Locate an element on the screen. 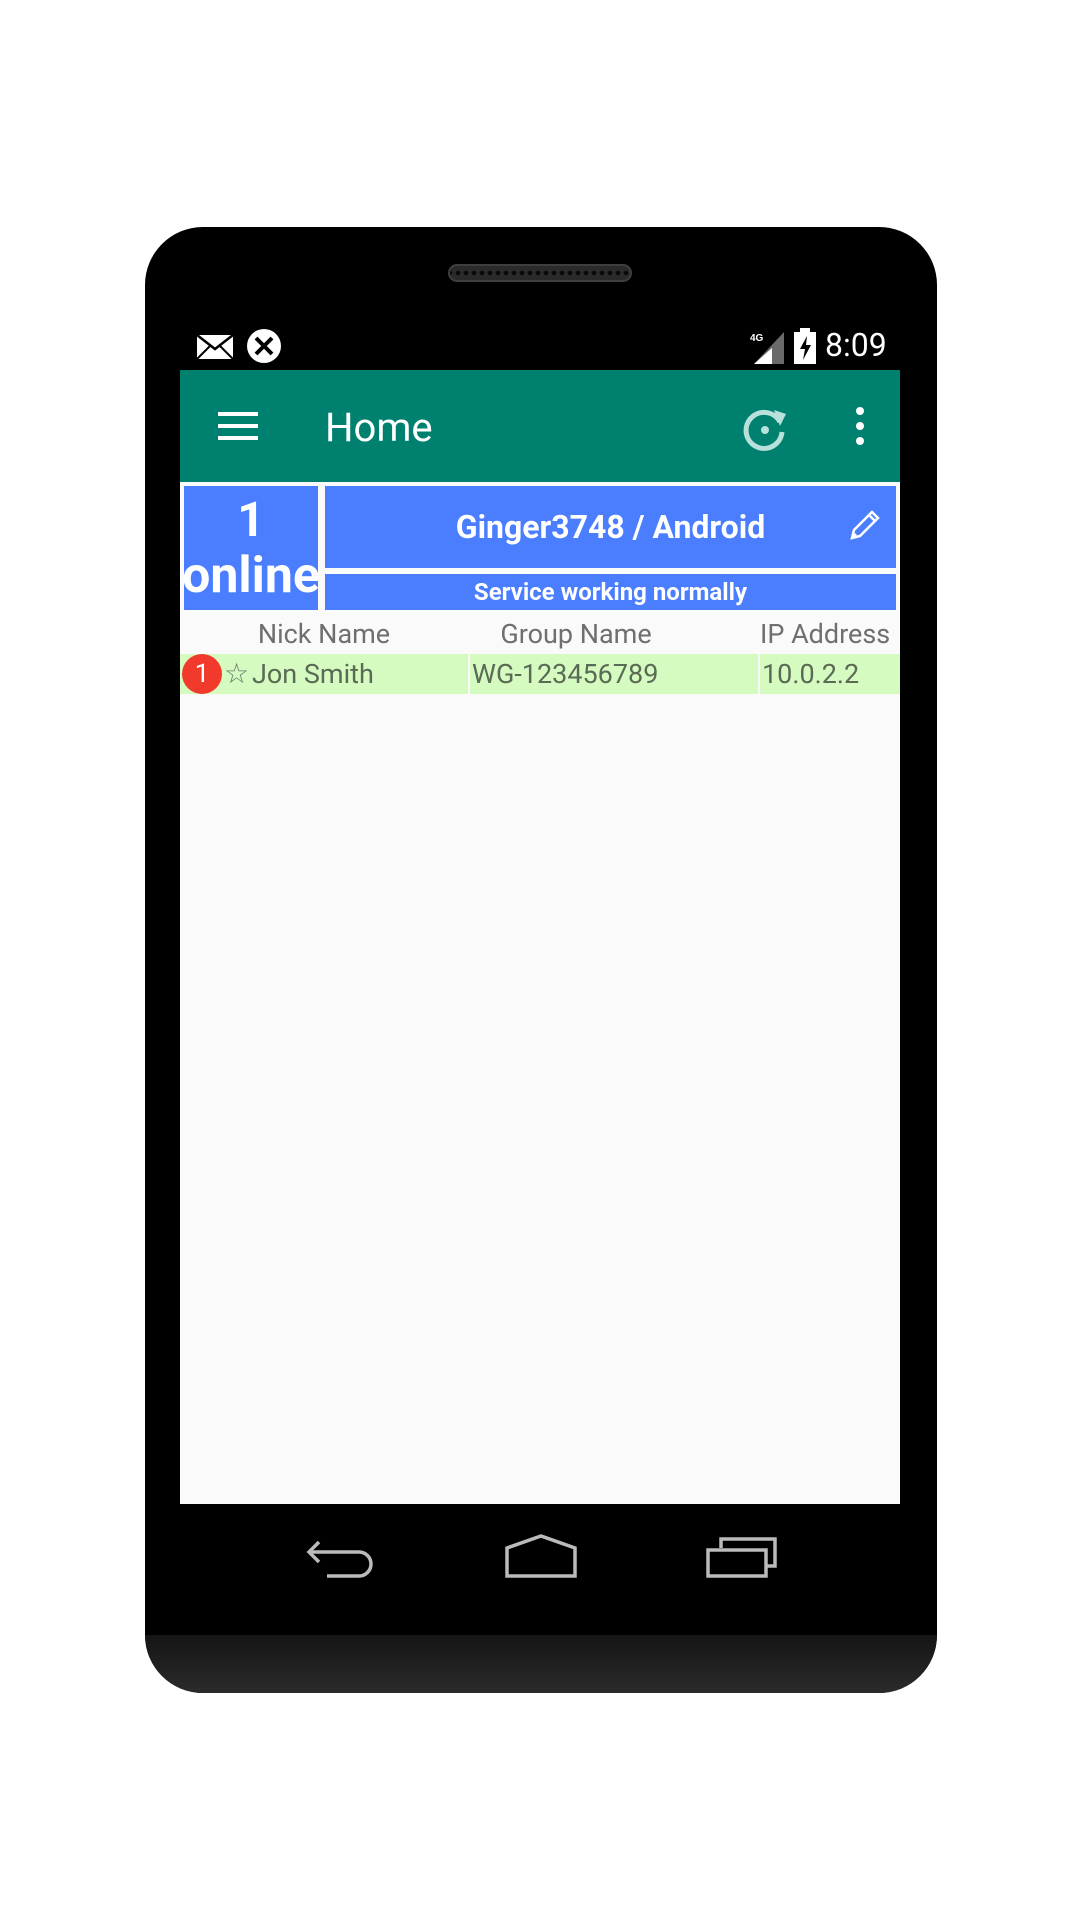 The width and height of the screenshot is (1080, 1920). online-count-box: 1 online is located at coordinates (251, 548).